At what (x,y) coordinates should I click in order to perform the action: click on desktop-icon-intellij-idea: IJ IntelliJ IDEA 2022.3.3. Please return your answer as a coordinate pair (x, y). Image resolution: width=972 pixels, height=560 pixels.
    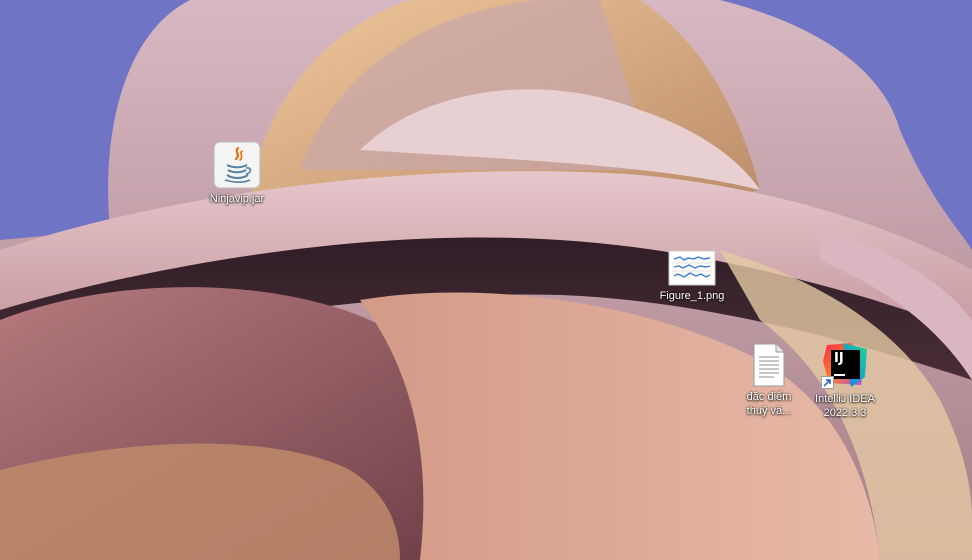
    Looking at the image, I should click on (845, 380).